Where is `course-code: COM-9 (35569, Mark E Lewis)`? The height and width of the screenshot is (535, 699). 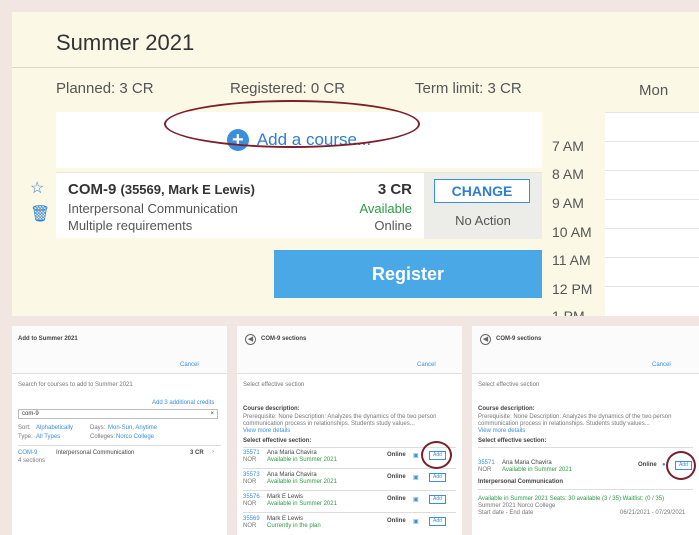
course-code: COM-9 (35569, Mark E Lewis) is located at coordinates (161, 189).